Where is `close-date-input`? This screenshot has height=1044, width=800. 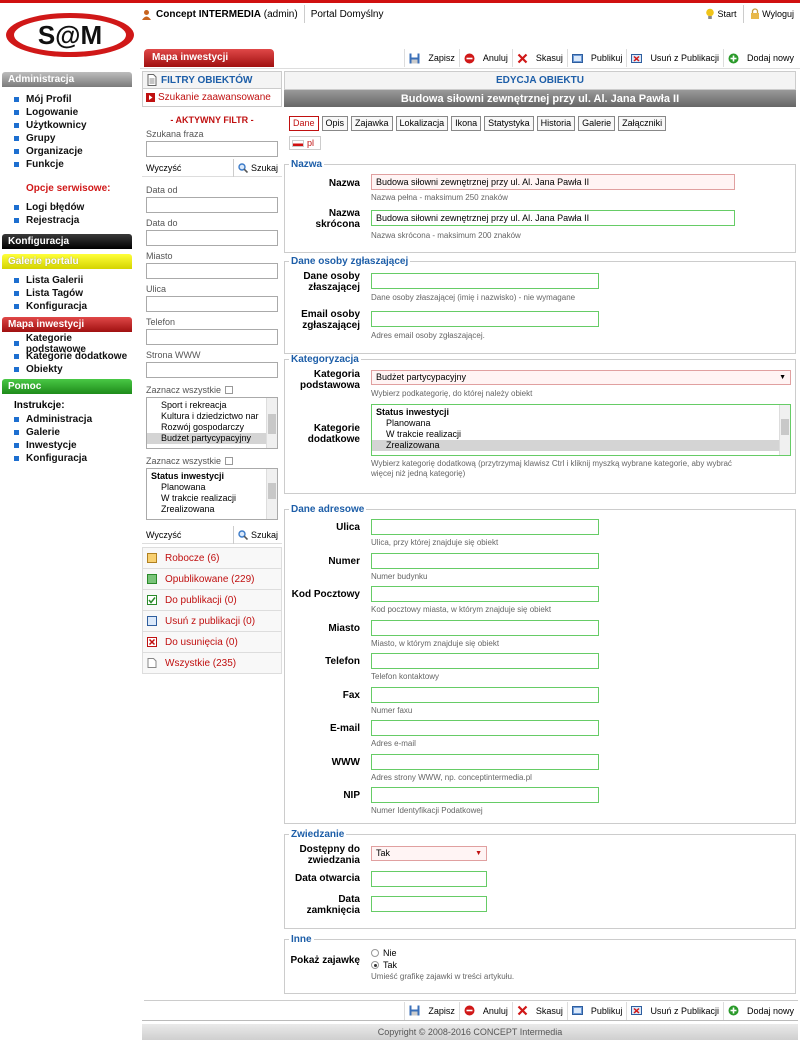 close-date-input is located at coordinates (429, 904).